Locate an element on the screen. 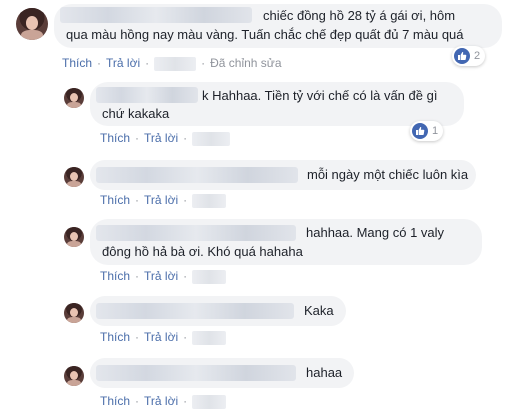  reaction-count: 2 is located at coordinates (469, 56).